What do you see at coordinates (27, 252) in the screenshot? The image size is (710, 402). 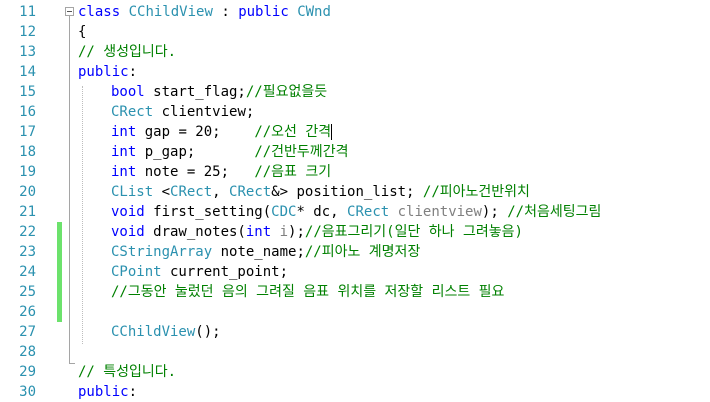 I see `line-number: 23` at bounding box center [27, 252].